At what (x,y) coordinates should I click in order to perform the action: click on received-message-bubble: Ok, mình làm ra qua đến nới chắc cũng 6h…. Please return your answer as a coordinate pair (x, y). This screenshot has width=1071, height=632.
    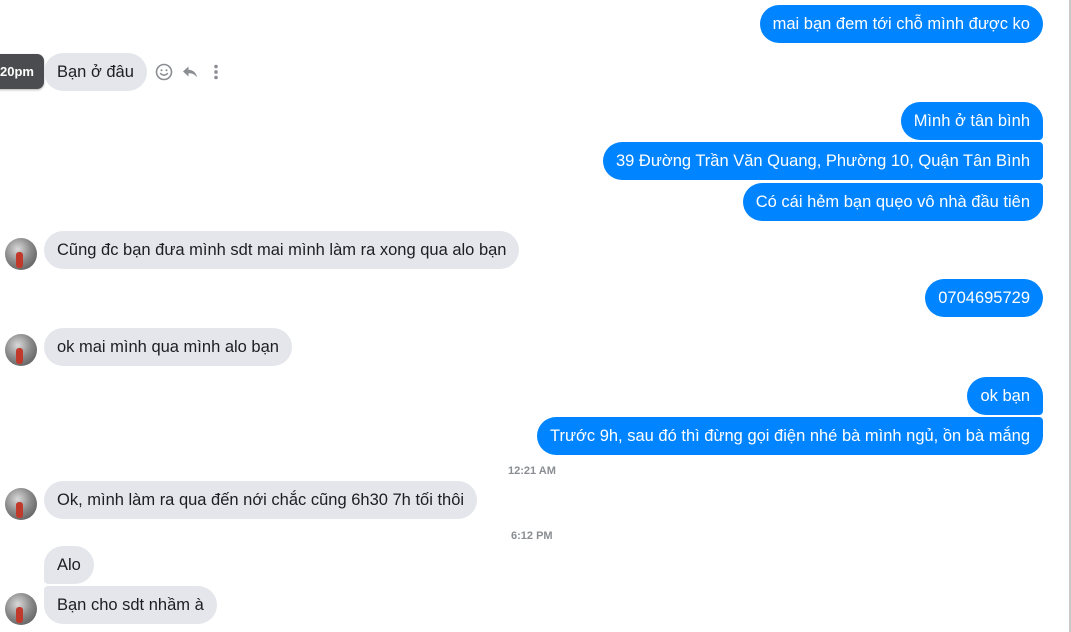
    Looking at the image, I should click on (261, 500).